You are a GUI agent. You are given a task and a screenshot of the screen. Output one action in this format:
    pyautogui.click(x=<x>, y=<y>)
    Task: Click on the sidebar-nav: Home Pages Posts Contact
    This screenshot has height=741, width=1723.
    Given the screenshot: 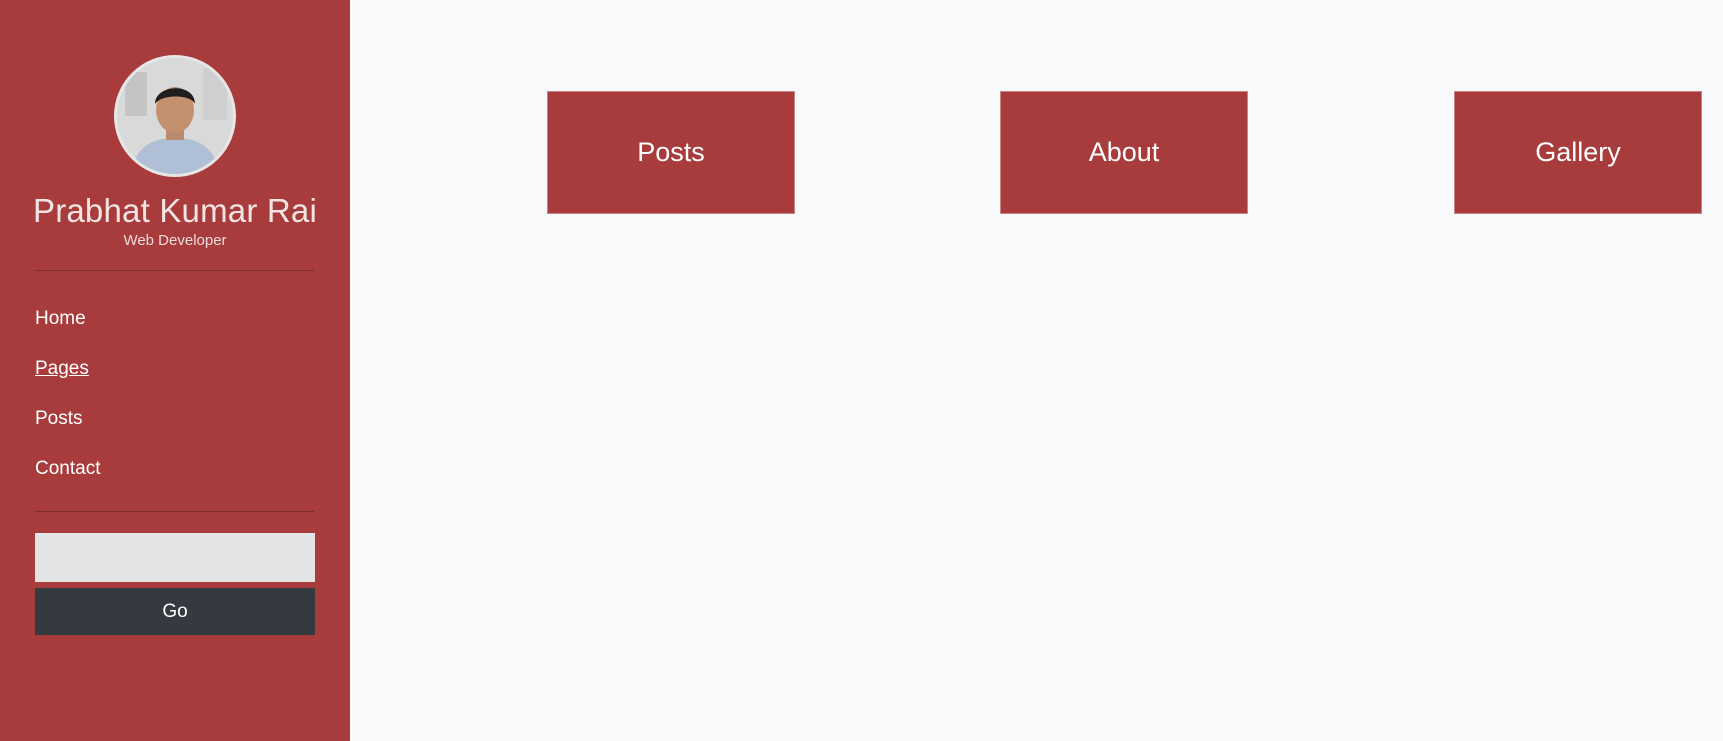 What is the action you would take?
    pyautogui.click(x=67, y=400)
    